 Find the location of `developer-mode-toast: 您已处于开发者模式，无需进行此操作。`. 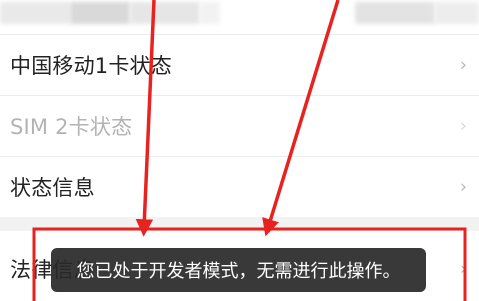

developer-mode-toast: 您已处于开发者模式，无需进行此操作。 is located at coordinates (238, 270).